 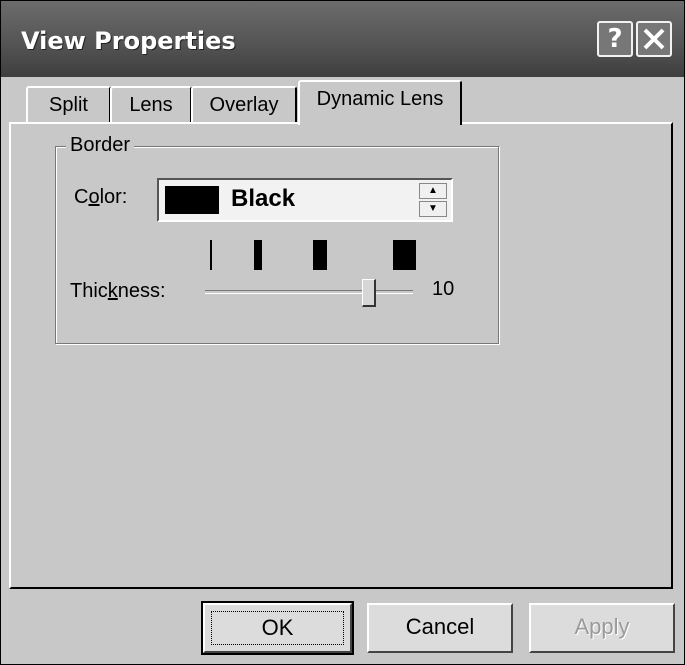 What do you see at coordinates (309, 292) in the screenshot?
I see `thickness-slider-track` at bounding box center [309, 292].